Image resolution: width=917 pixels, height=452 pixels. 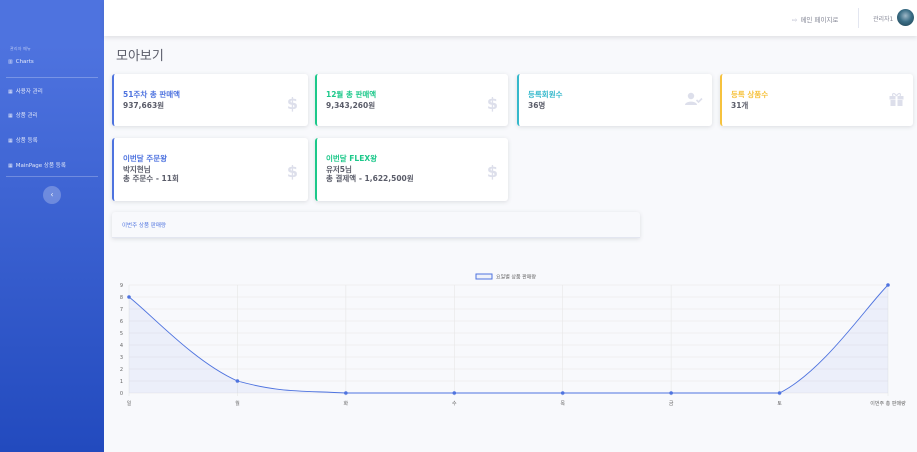 What do you see at coordinates (121, 286) in the screenshot?
I see `y-tick-label: 9` at bounding box center [121, 286].